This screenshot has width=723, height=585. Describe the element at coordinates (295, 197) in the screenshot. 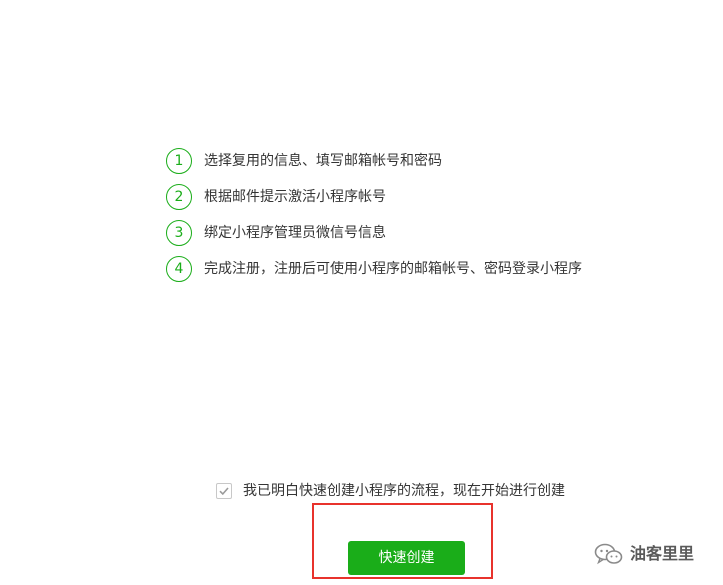

I see `step-text: 根据邮件提示激活小程序帐号` at that location.